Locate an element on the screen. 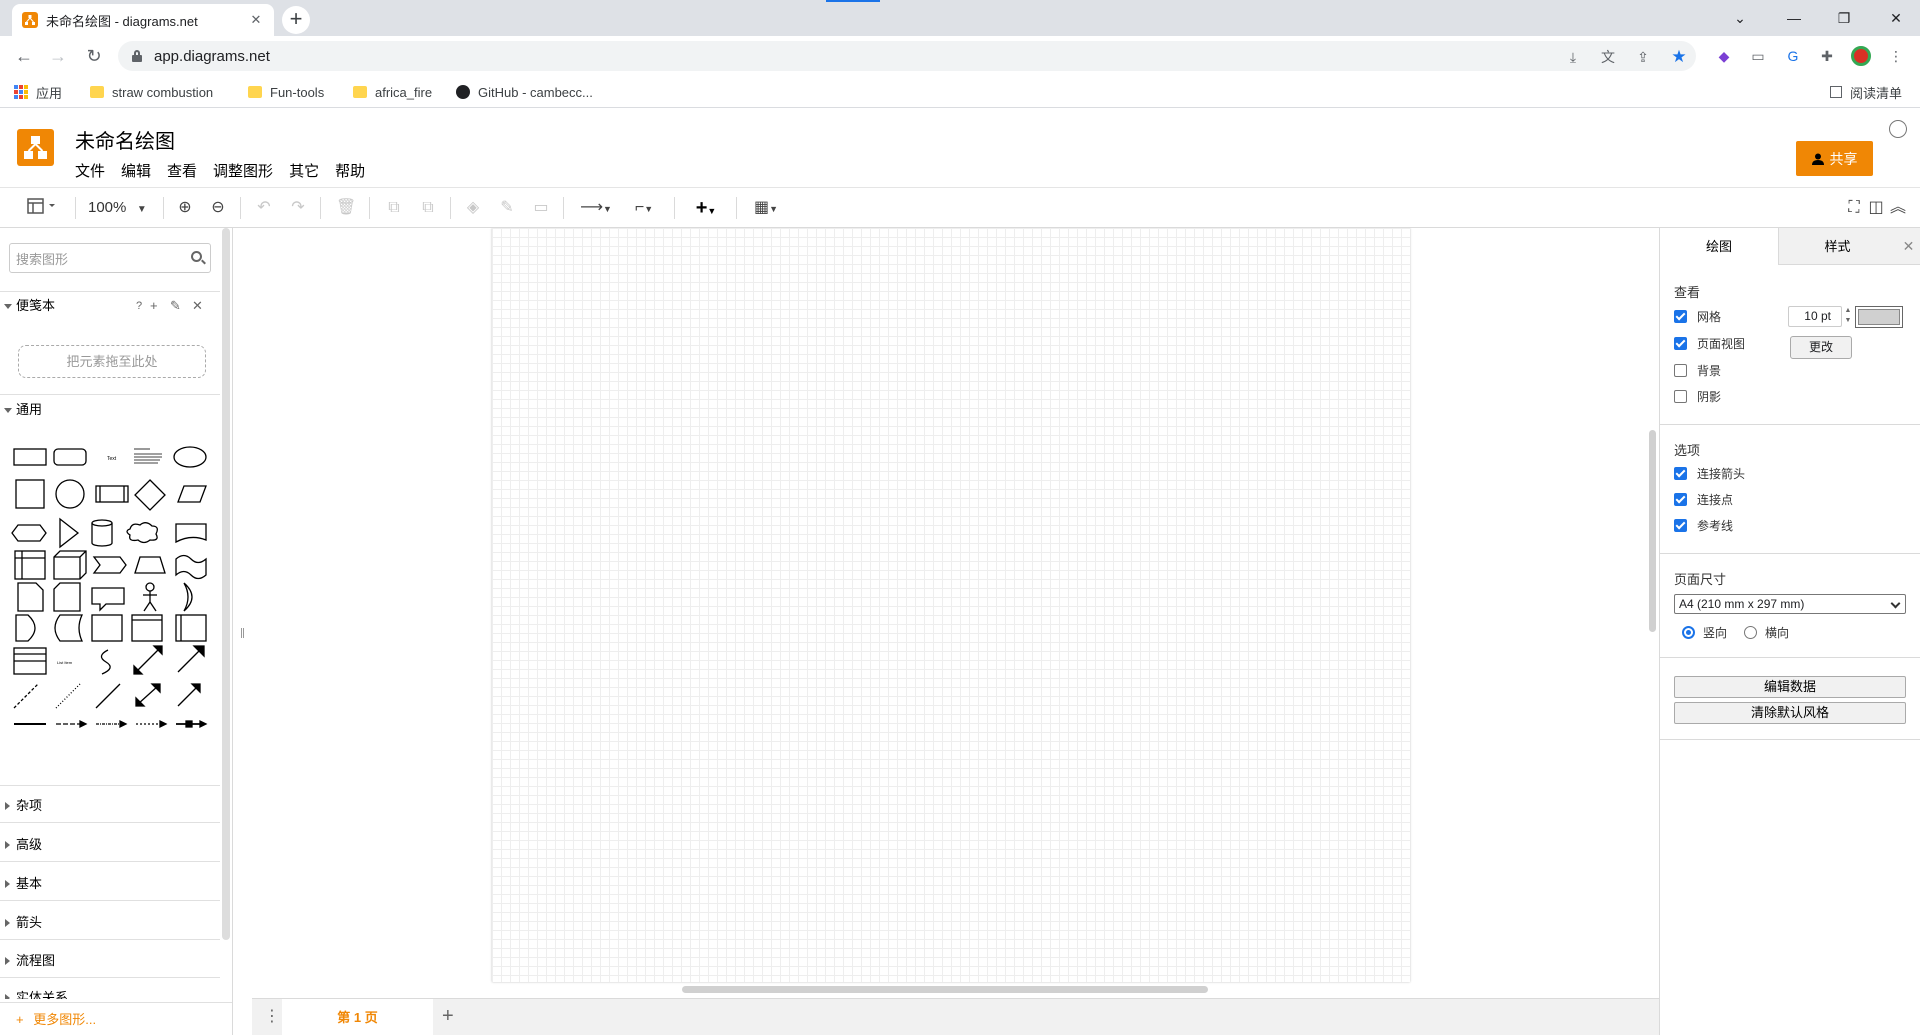  shape-line is located at coordinates (108, 696).